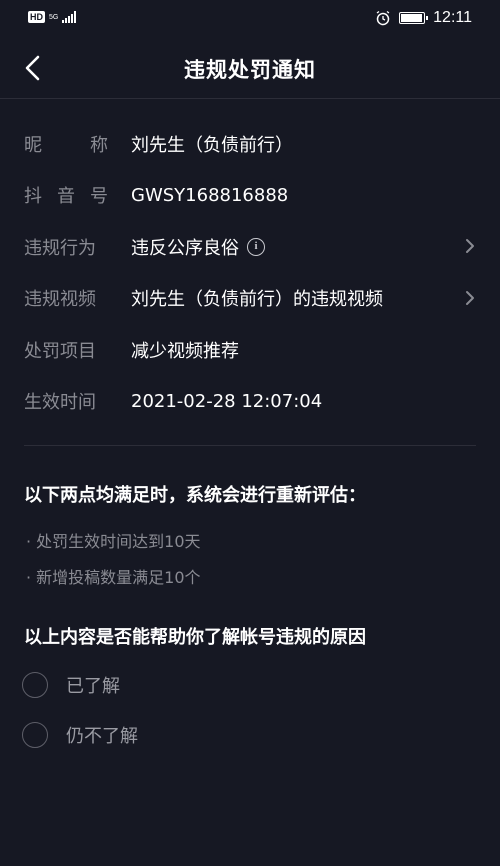 The image size is (500, 866). What do you see at coordinates (102, 736) in the screenshot?
I see `option-label: 仍不了解` at bounding box center [102, 736].